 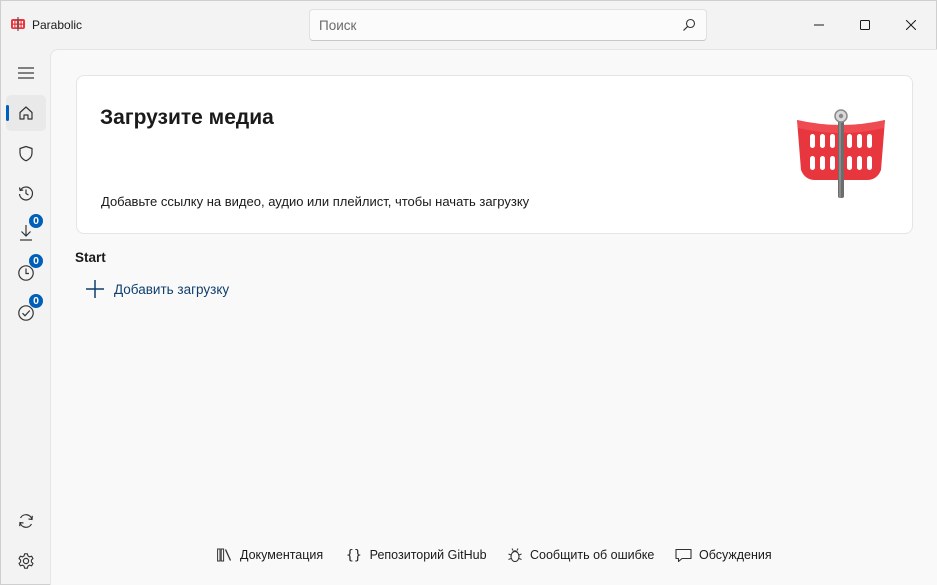 I want to click on maximize-button, so click(x=865, y=25).